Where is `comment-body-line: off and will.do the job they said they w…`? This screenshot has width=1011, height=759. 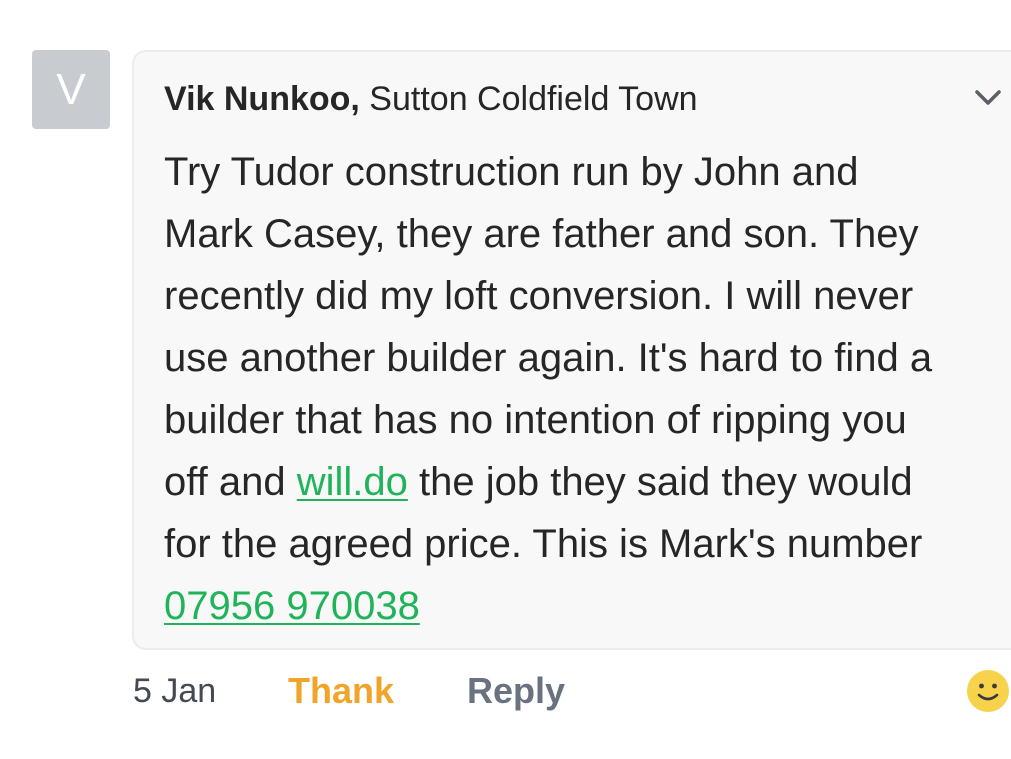 comment-body-line: off and will.do the job they said they w… is located at coordinates (584, 482).